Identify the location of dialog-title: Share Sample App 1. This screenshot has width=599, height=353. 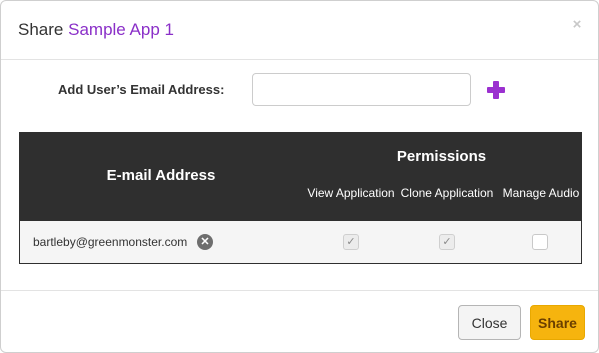
(96, 30).